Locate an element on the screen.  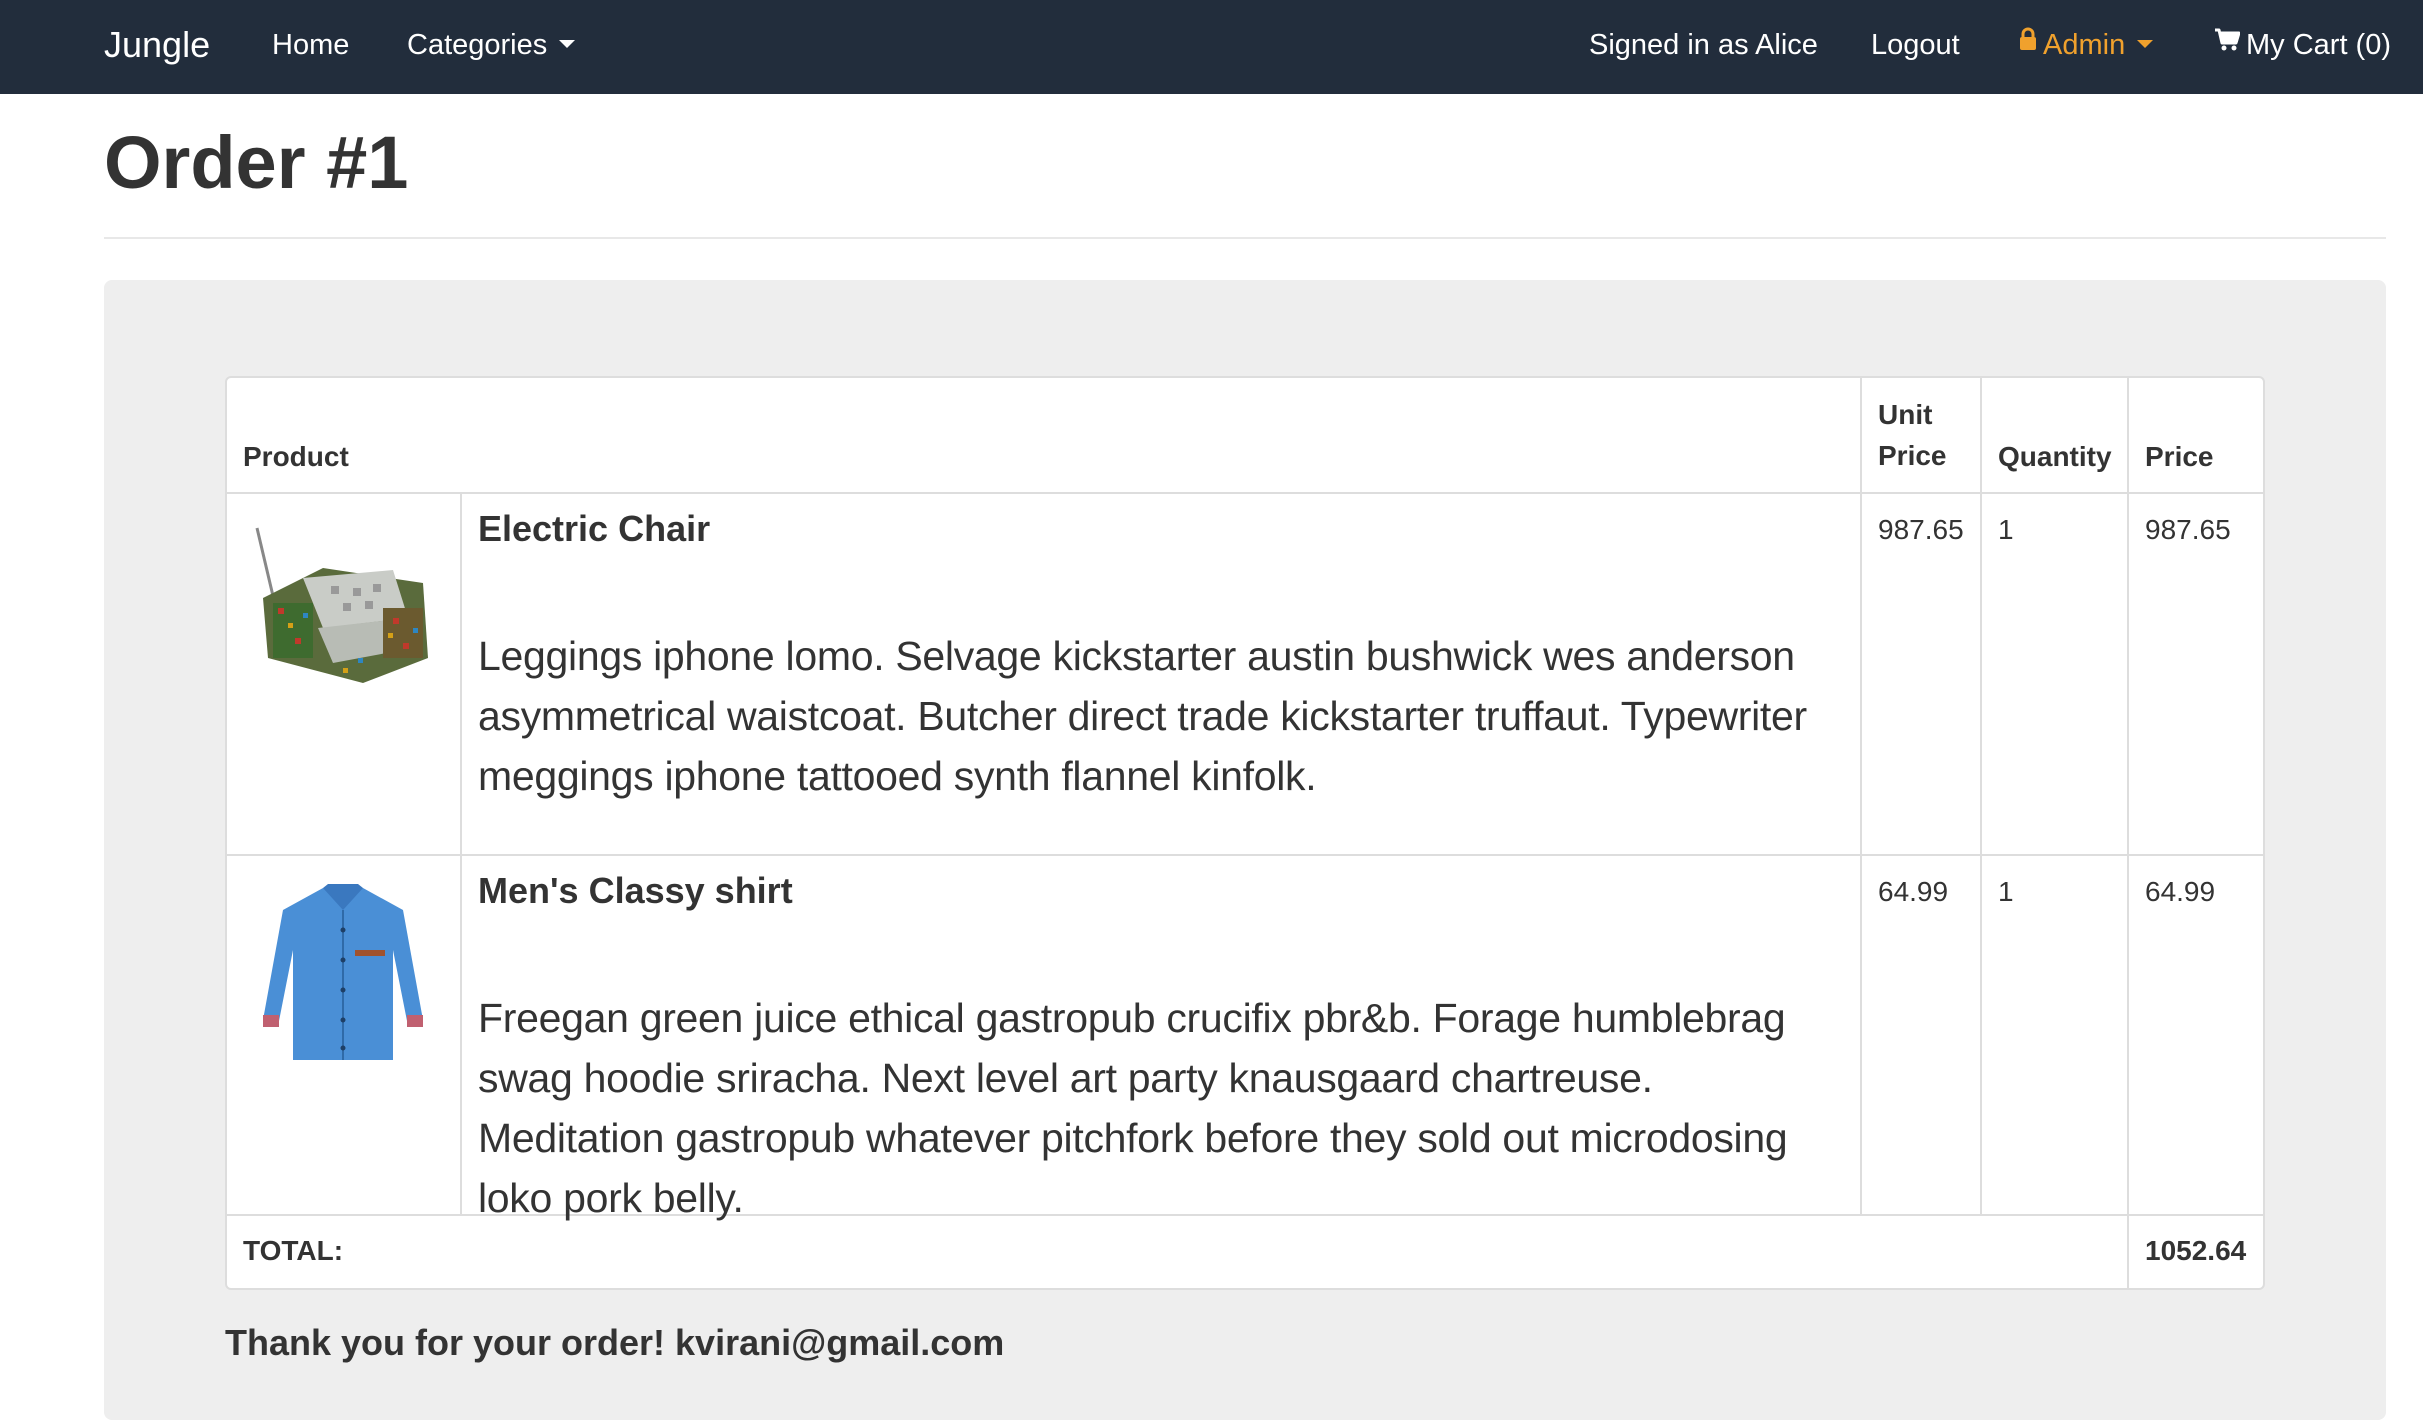
nav-home-link: Home is located at coordinates (310, 47).